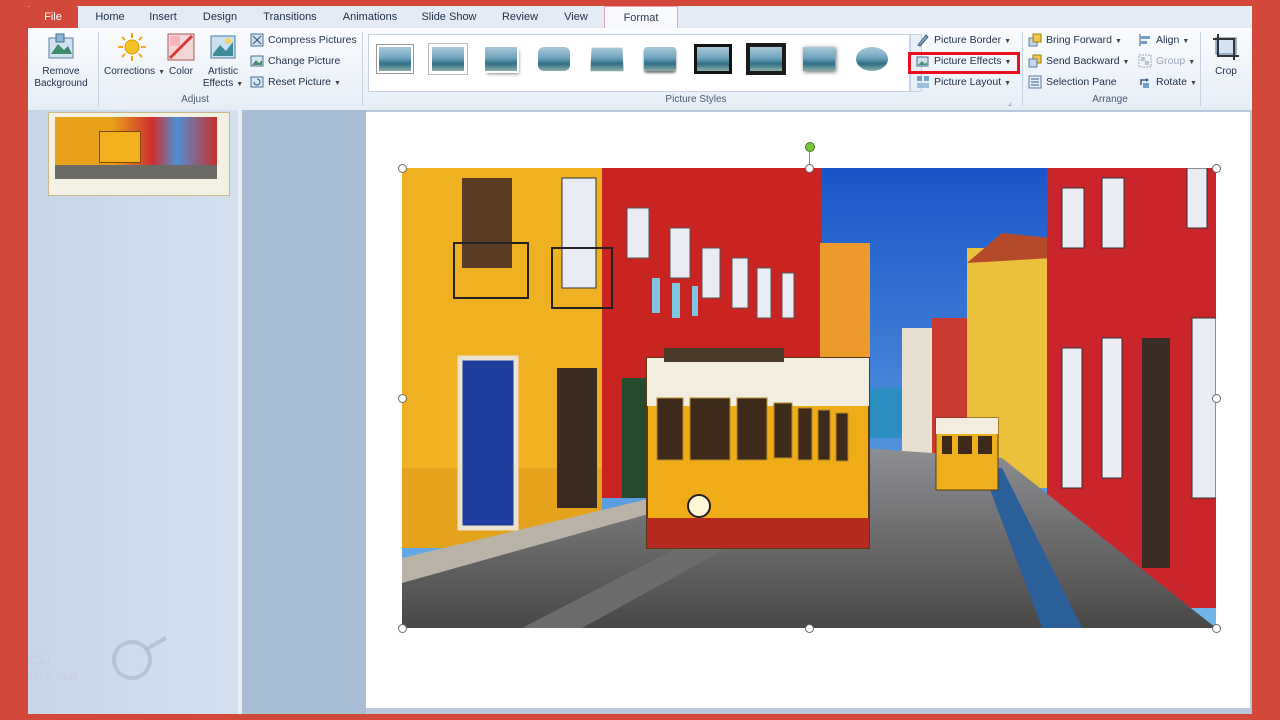 The image size is (1280, 720). Describe the element at coordinates (312, 40) in the screenshot. I see `compress-pictures-label: Compress Pictures` at that location.